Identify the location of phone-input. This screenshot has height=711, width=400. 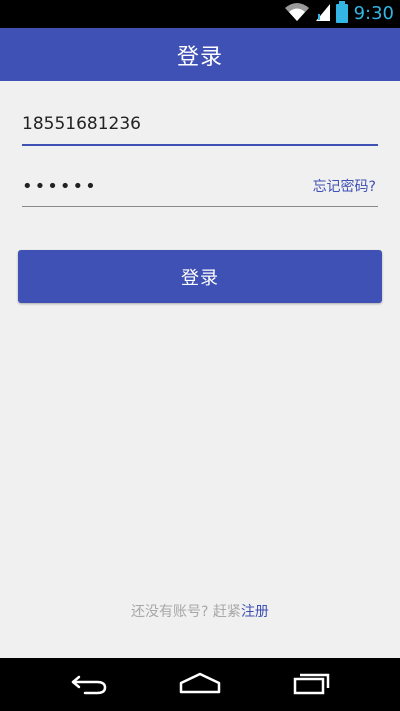
(162, 124).